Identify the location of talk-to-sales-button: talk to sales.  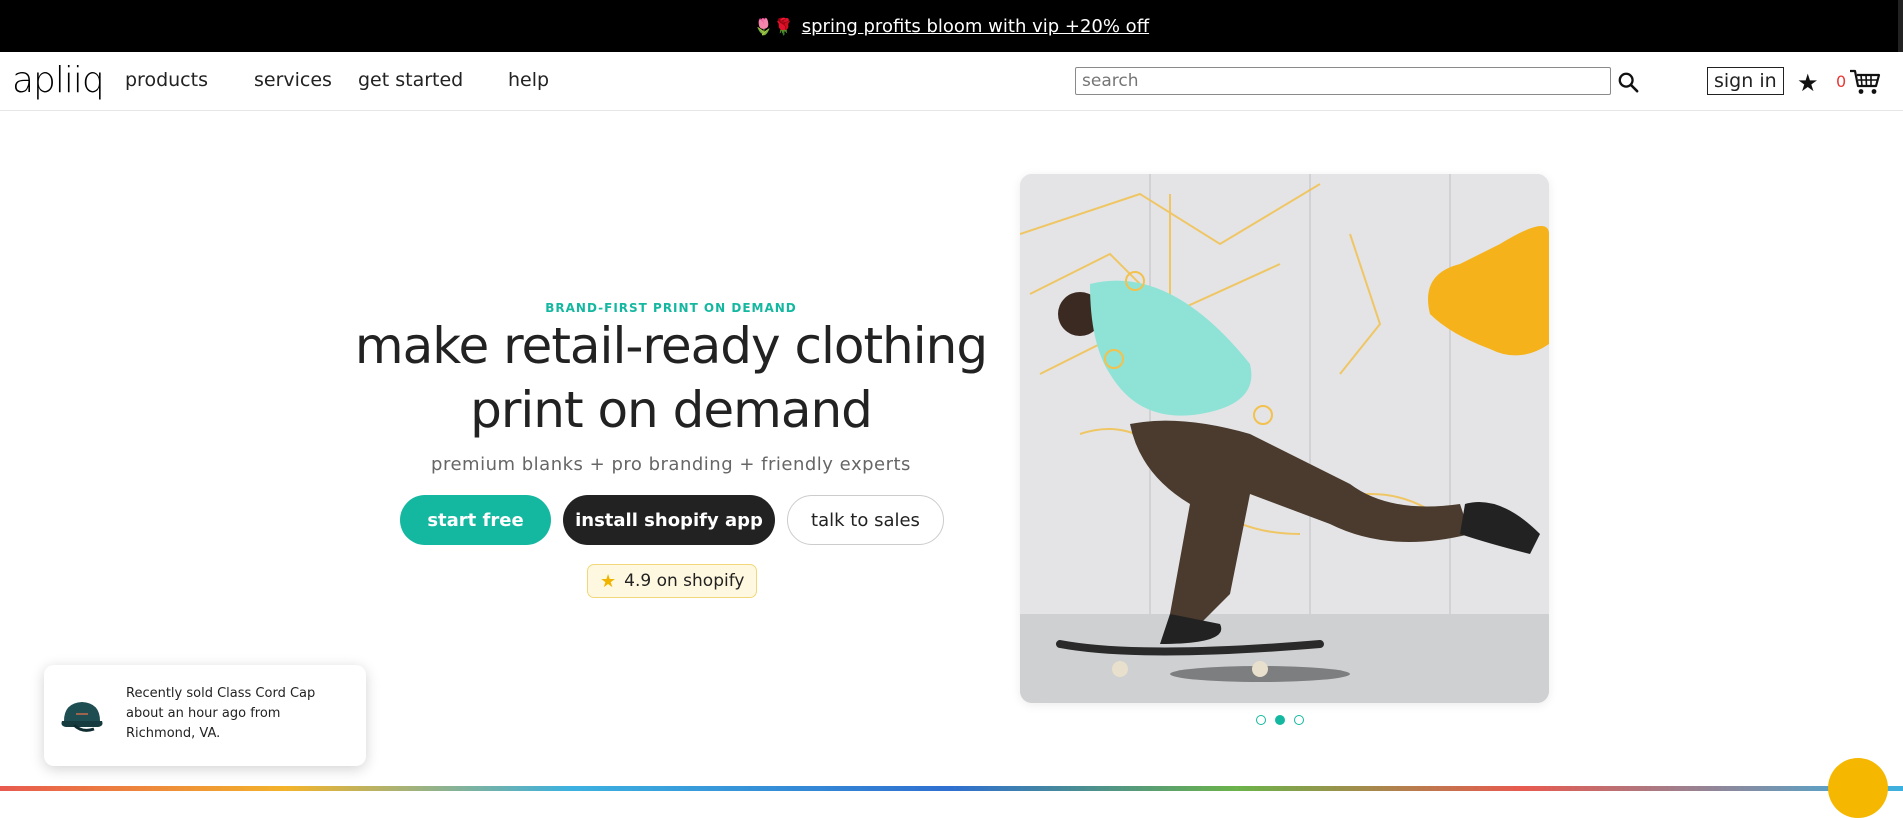
(865, 520).